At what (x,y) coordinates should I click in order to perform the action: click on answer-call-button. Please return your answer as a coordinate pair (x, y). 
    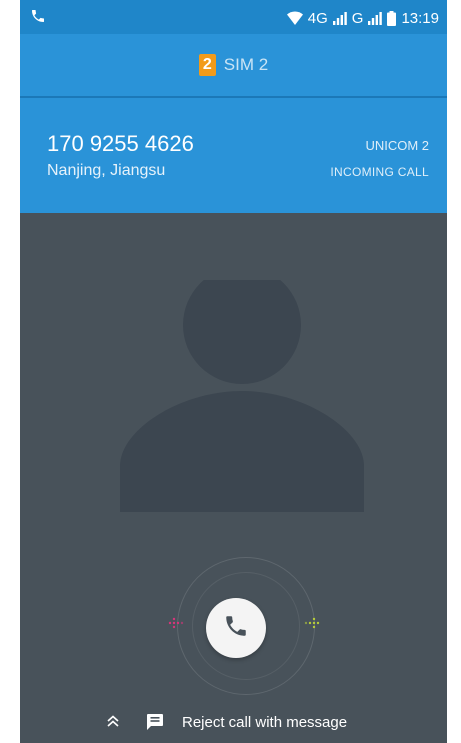
    Looking at the image, I should click on (236, 628).